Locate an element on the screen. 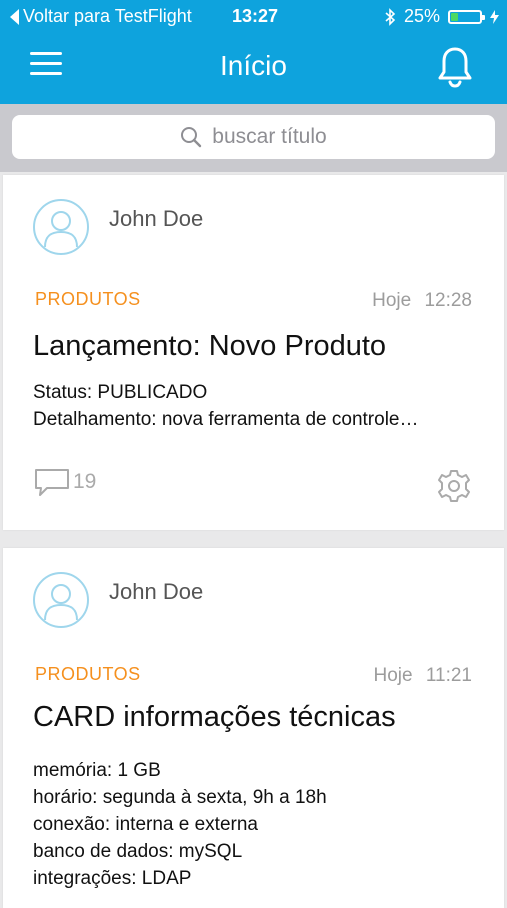 The image size is (507, 908). detail-line: memória: 1 GB is located at coordinates (97, 770).